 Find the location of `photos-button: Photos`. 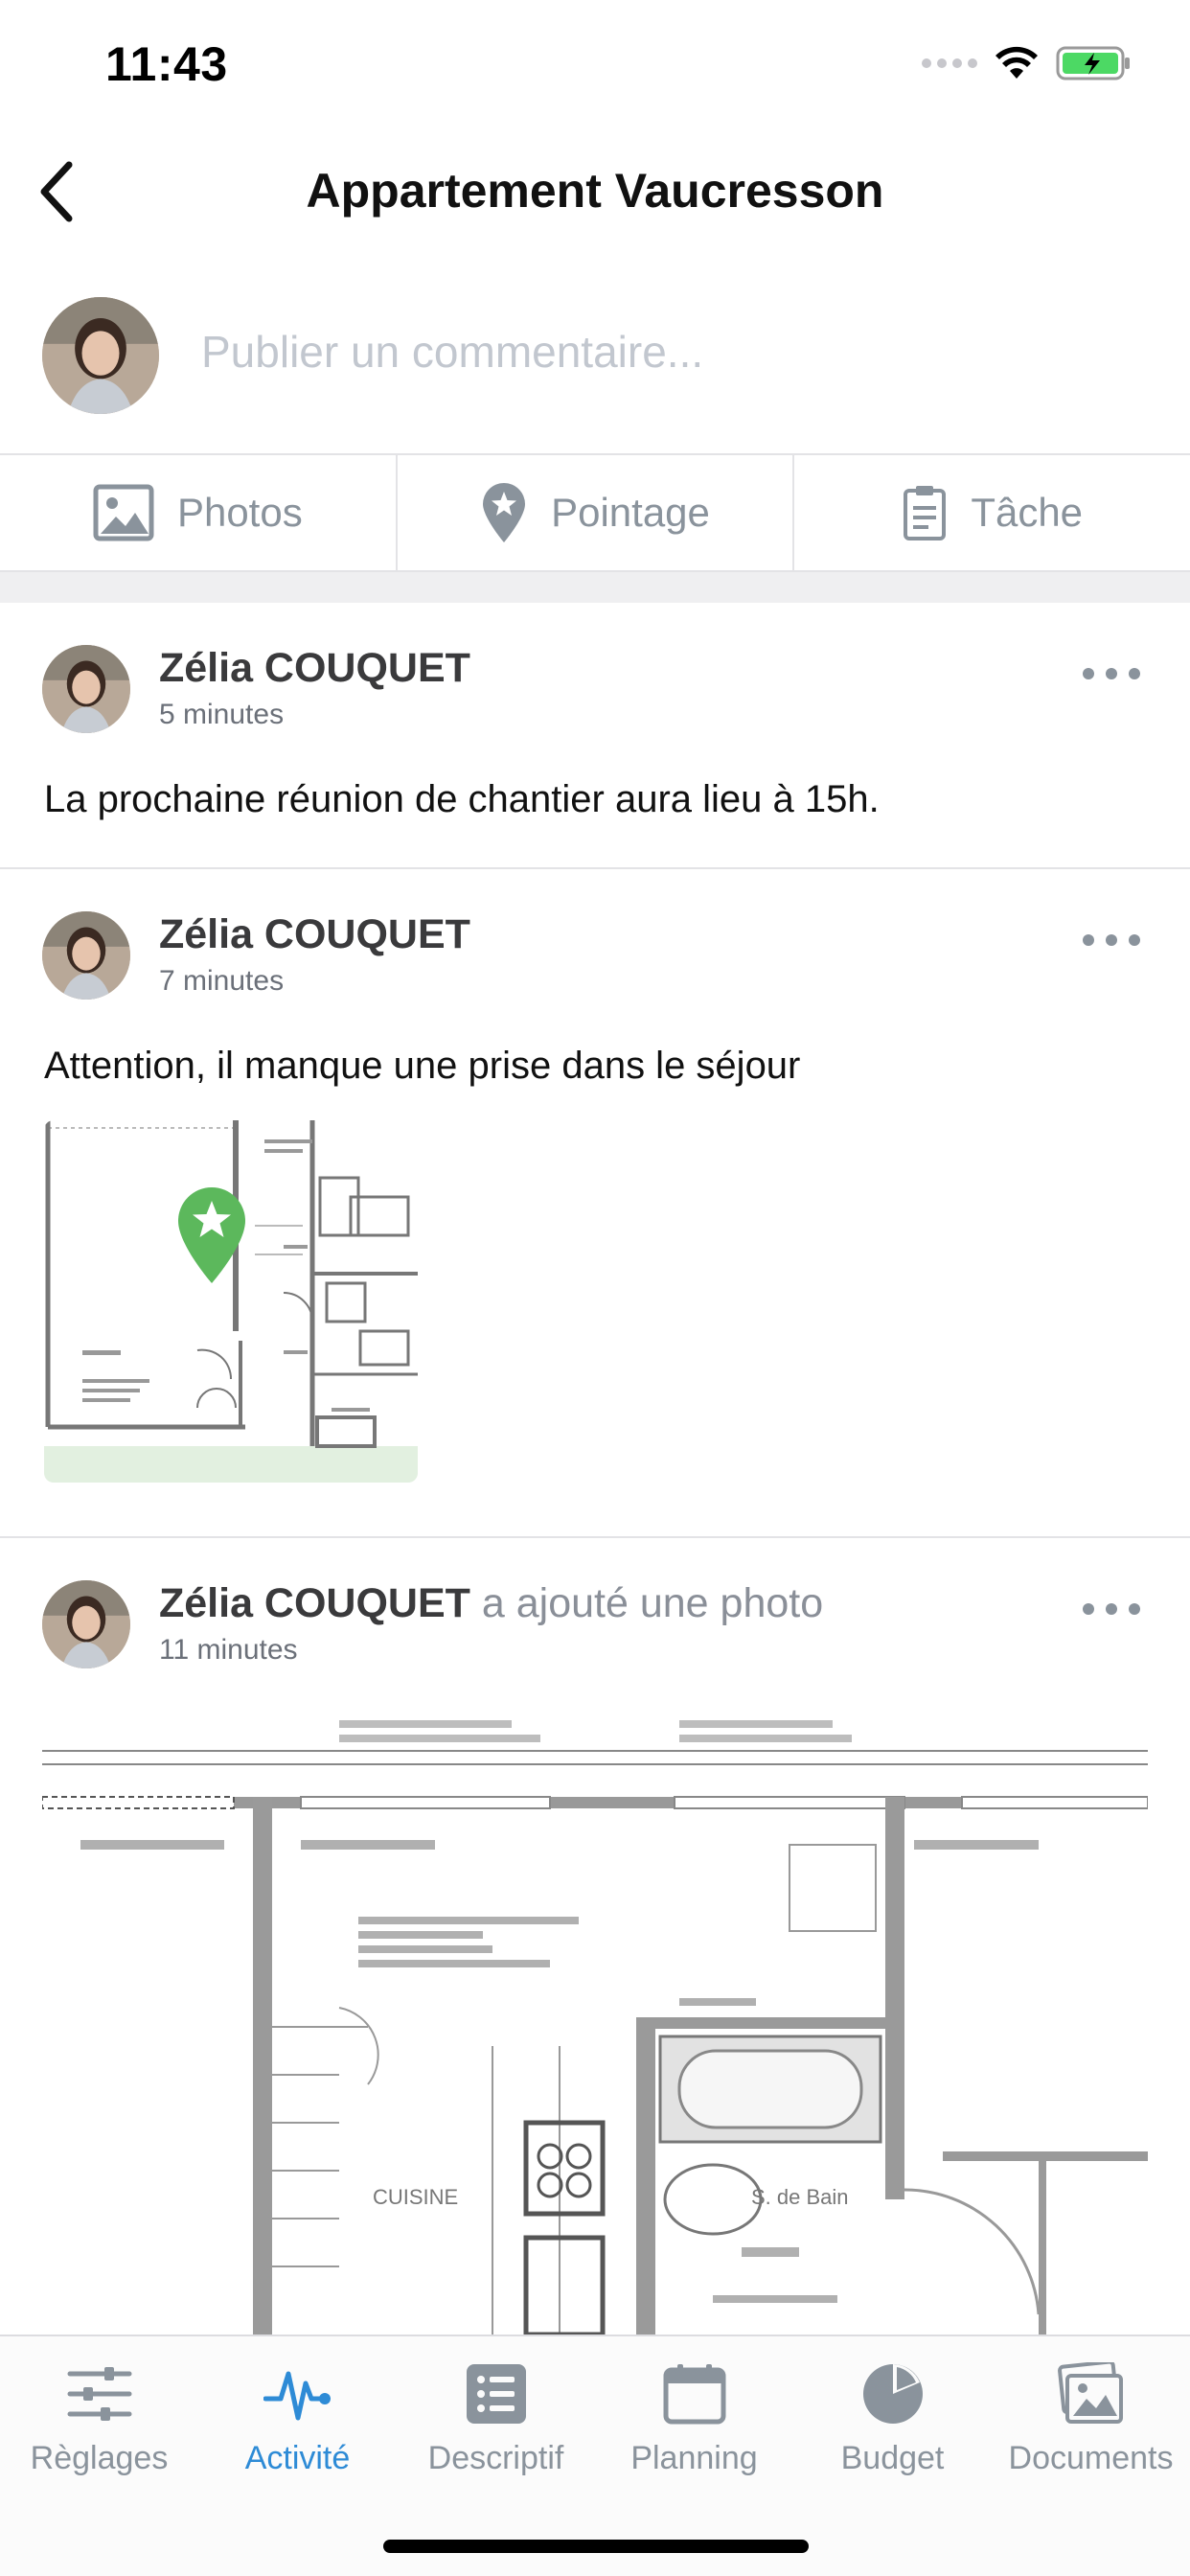

photos-button: Photos is located at coordinates (199, 512).